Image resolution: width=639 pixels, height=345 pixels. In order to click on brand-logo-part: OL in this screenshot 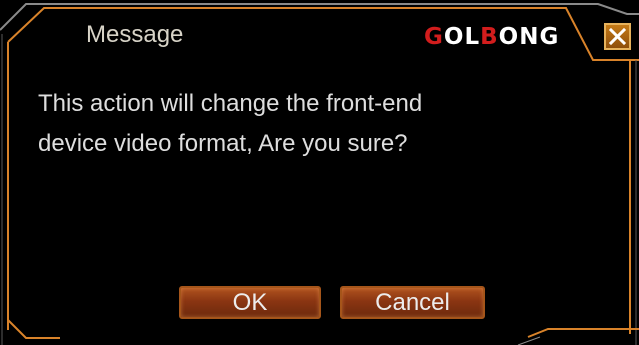, I will do `click(462, 37)`.